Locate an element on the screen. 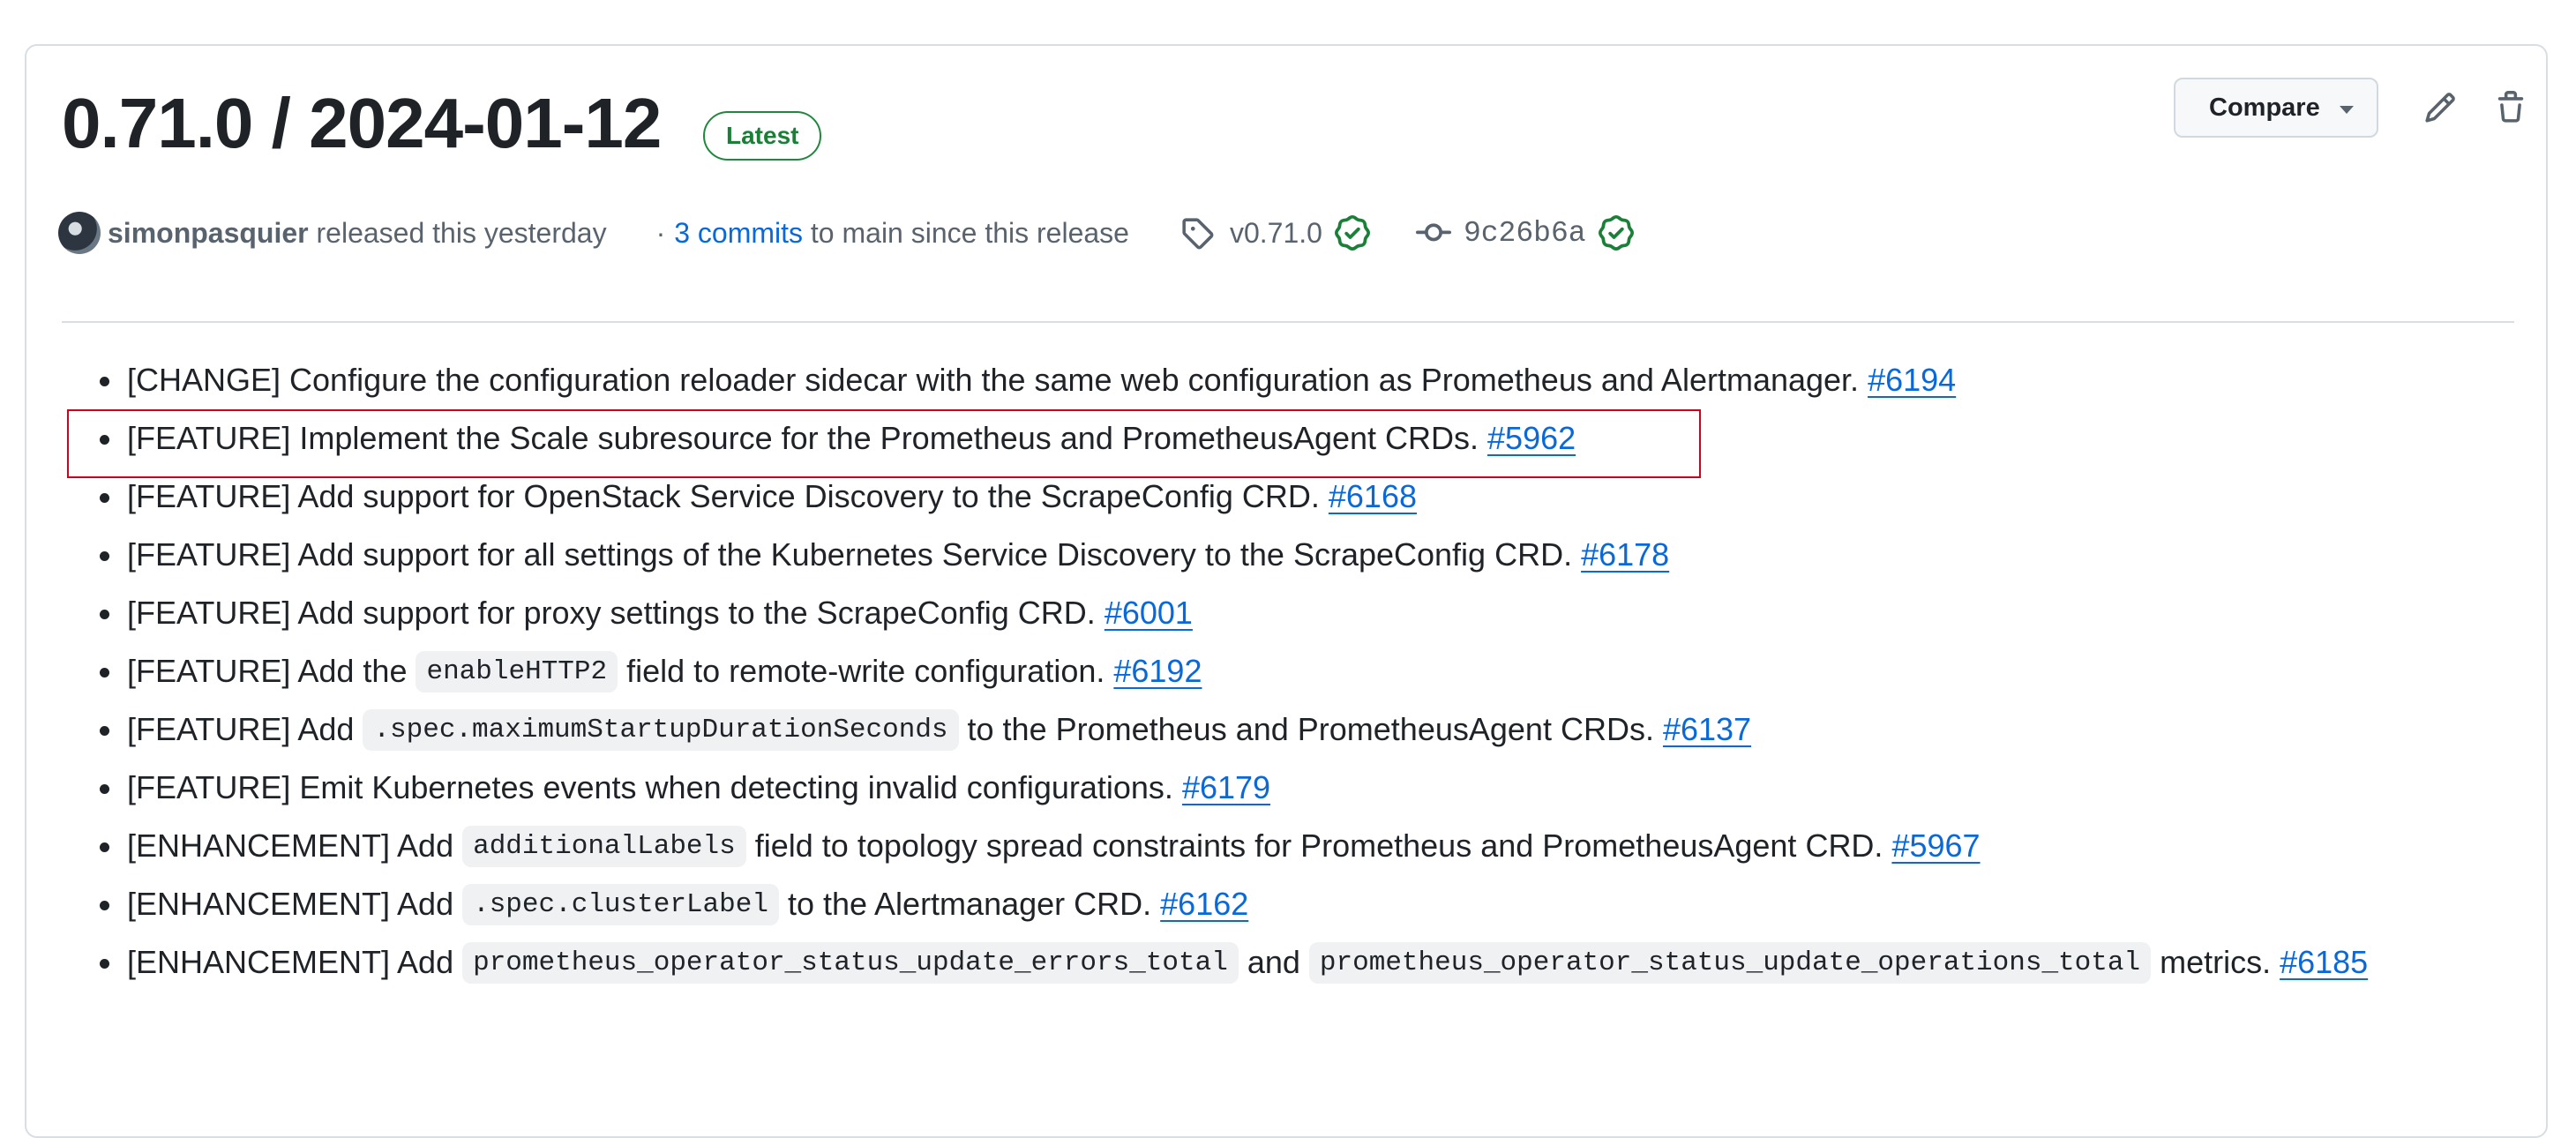  note-text: field to remote-write configuration. is located at coordinates (866, 671).